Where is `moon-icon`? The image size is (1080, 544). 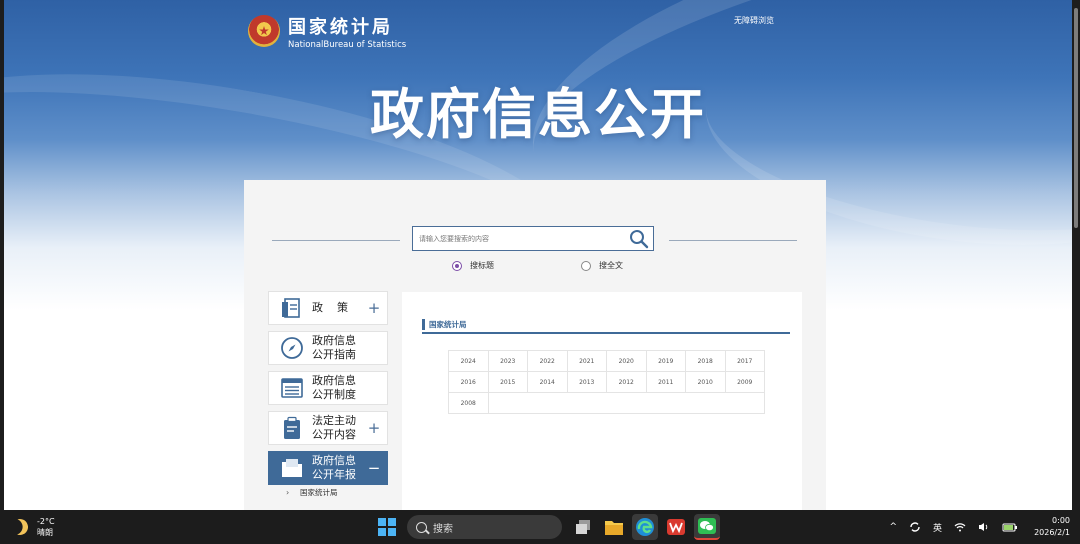 moon-icon is located at coordinates (20, 527).